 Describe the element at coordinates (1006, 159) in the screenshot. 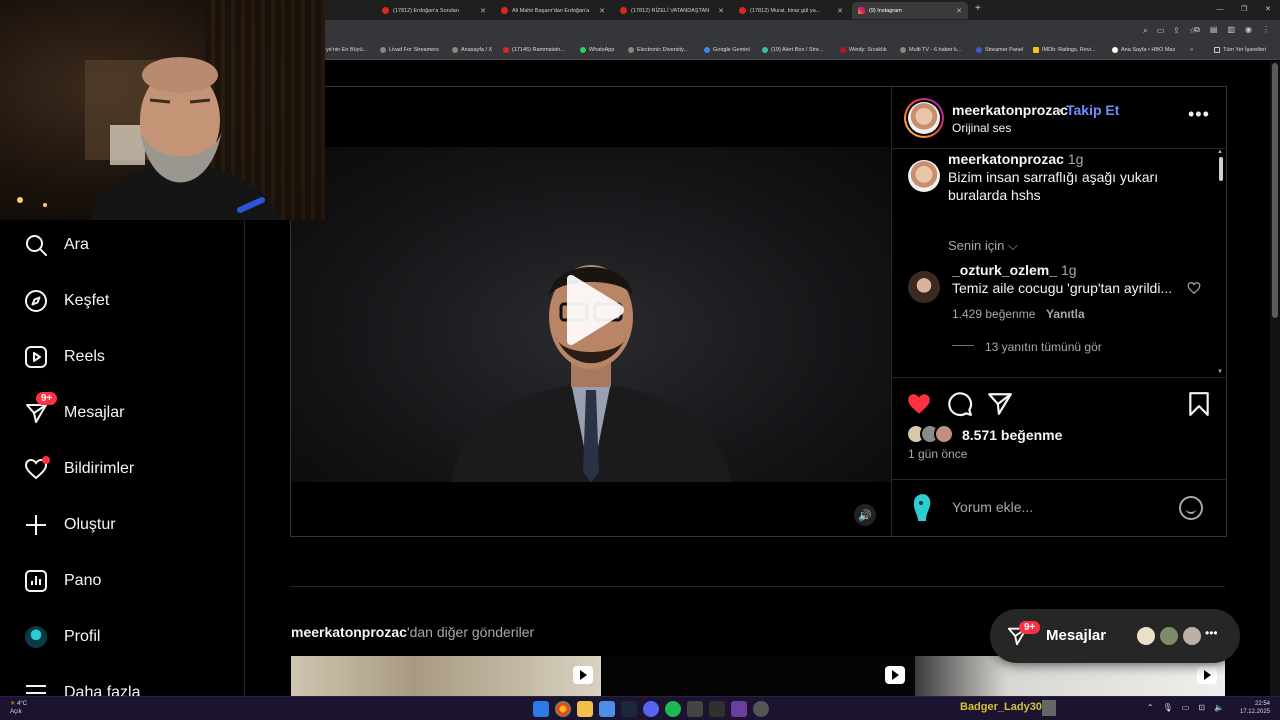

I see `caption-username: meerkatonprozac` at that location.